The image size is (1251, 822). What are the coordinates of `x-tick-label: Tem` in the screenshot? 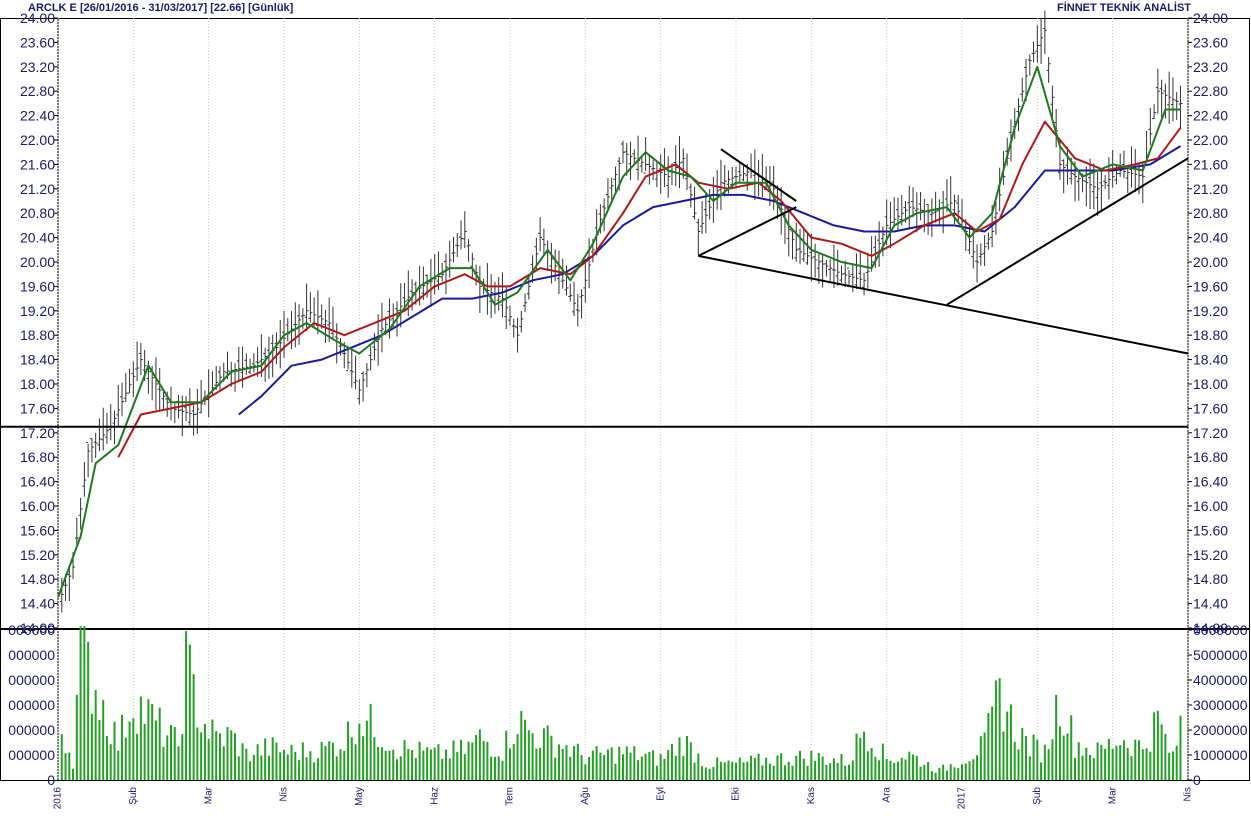 It's located at (510, 796).